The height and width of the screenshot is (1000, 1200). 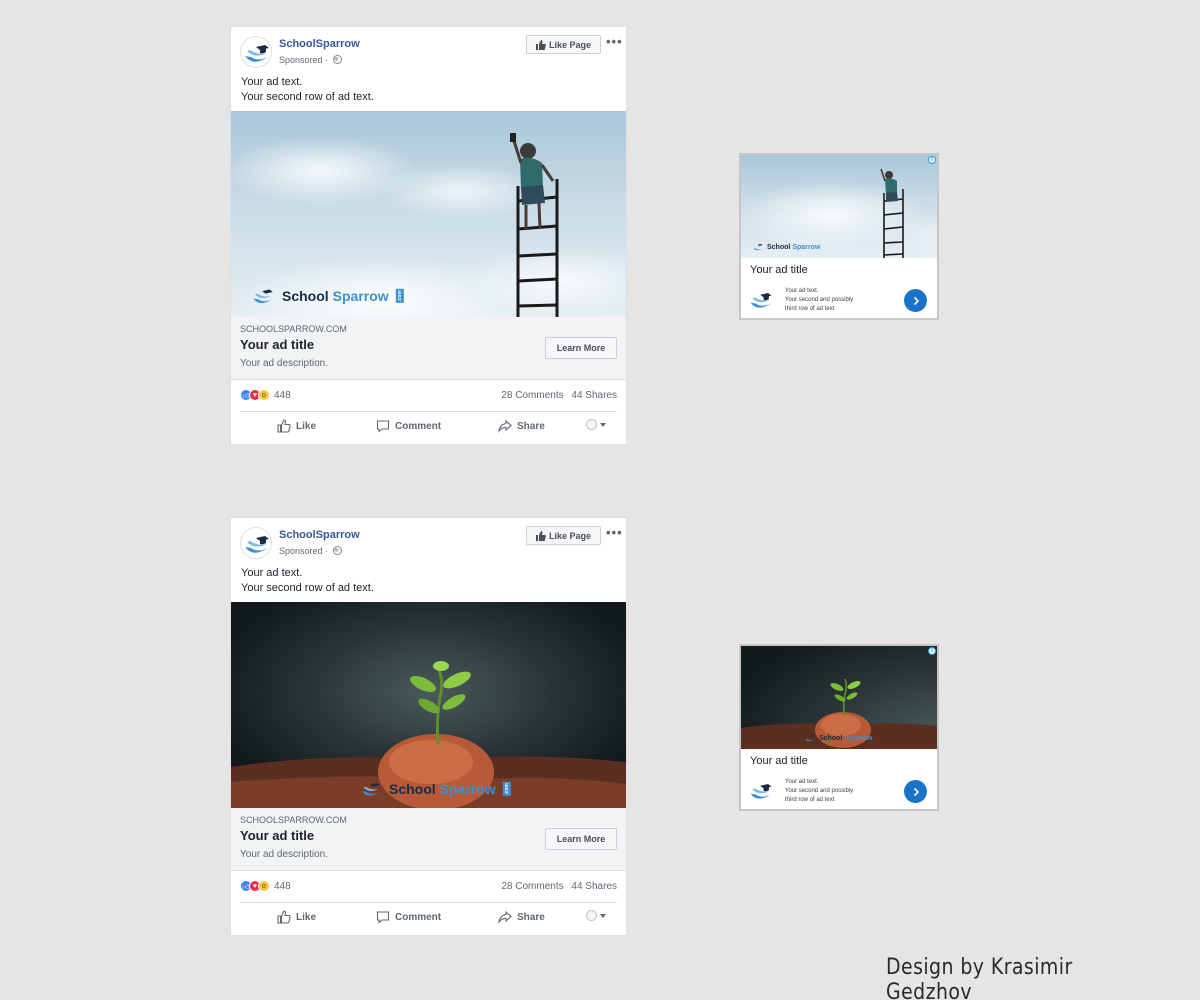 What do you see at coordinates (293, 329) in the screenshot?
I see `link-domain: SCHOOLSPARROW.COM` at bounding box center [293, 329].